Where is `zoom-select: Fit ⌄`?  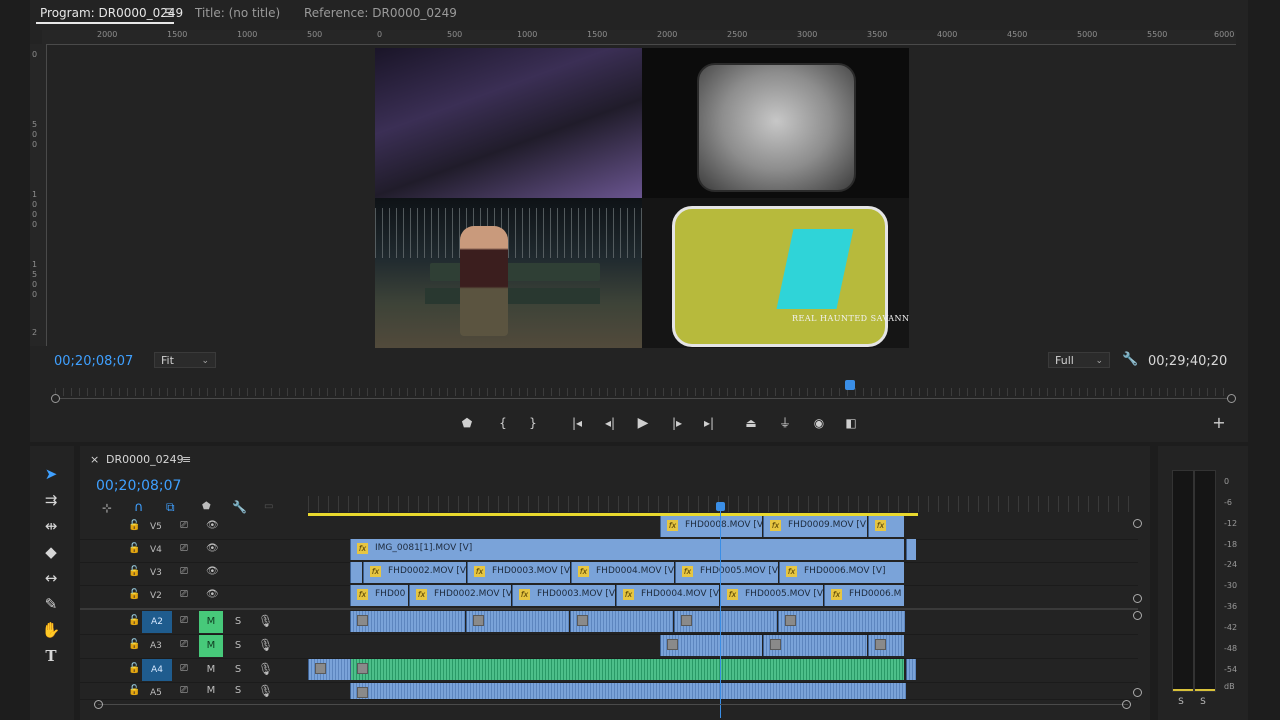 zoom-select: Fit ⌄ is located at coordinates (185, 360).